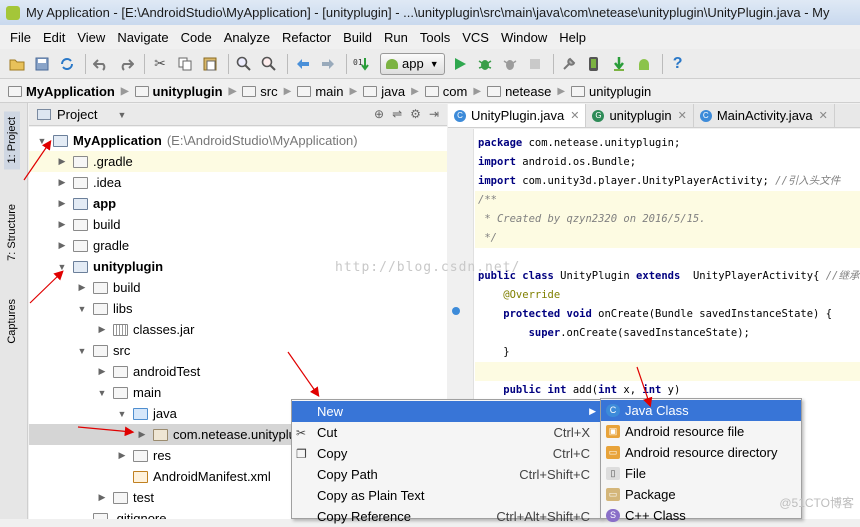 This screenshot has height=527, width=860. What do you see at coordinates (238, 350) in the screenshot?
I see `tree-node: ▼ src` at bounding box center [238, 350].